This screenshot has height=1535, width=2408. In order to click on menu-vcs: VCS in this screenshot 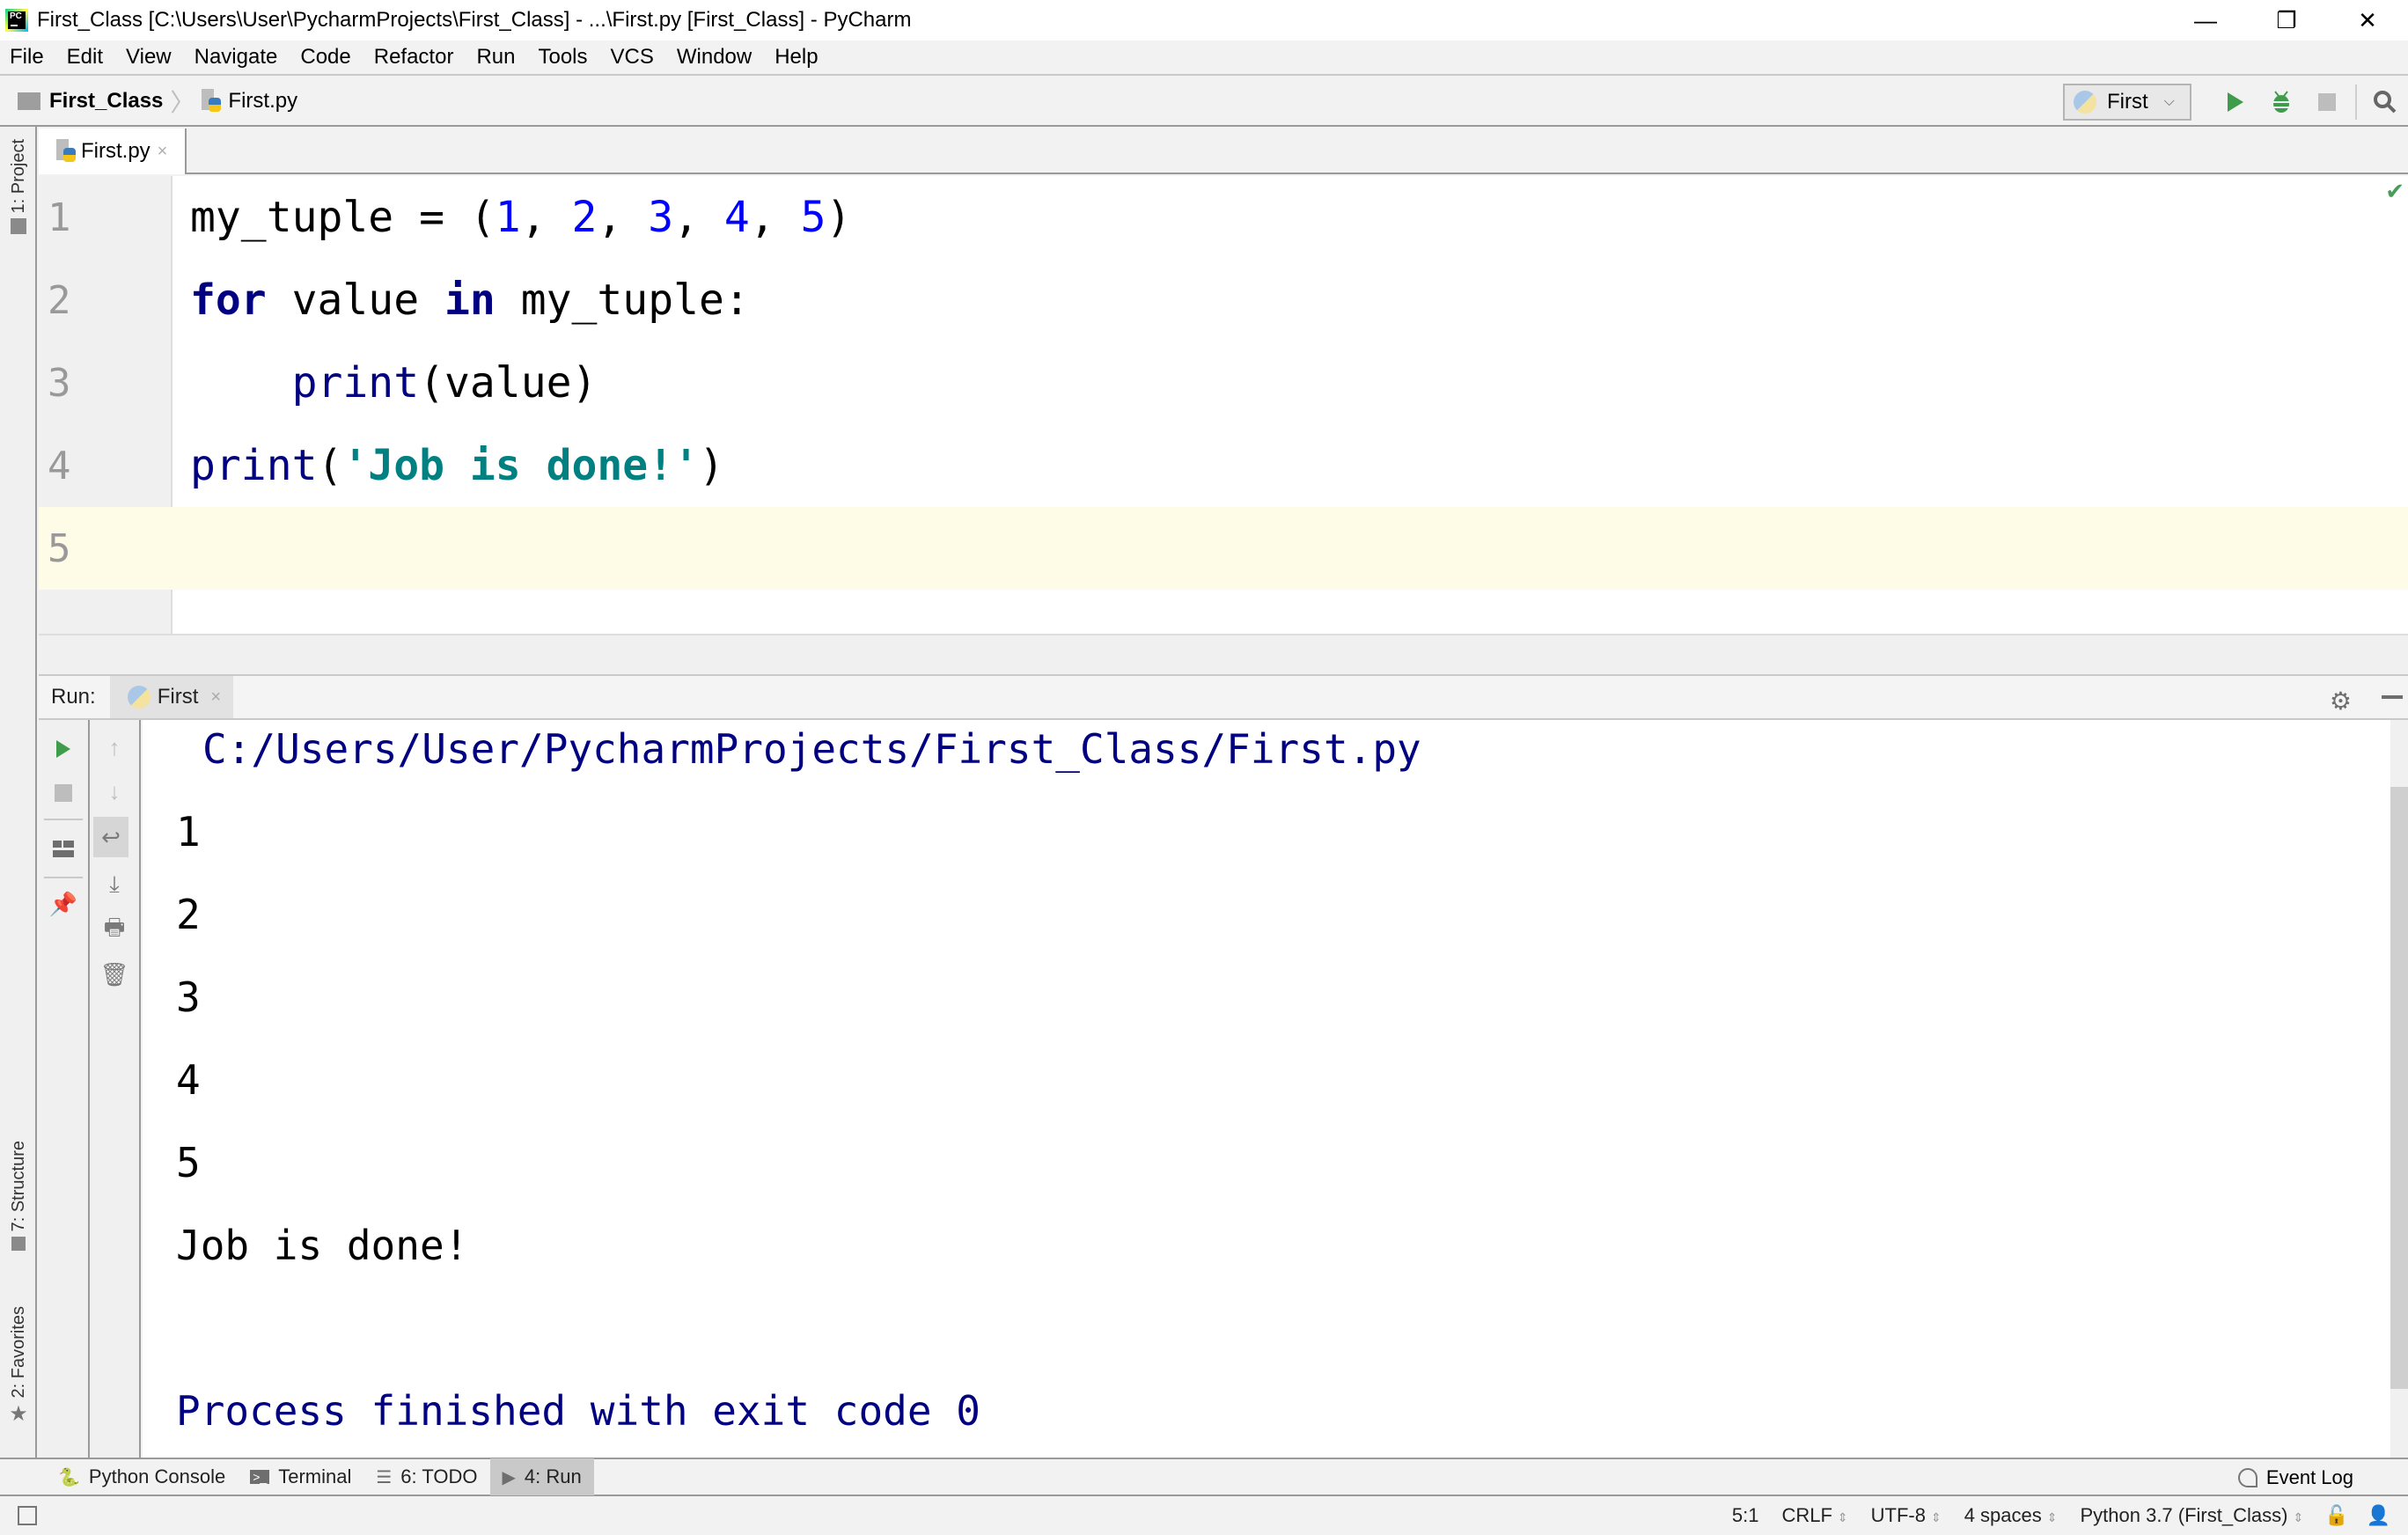, I will do `click(632, 57)`.